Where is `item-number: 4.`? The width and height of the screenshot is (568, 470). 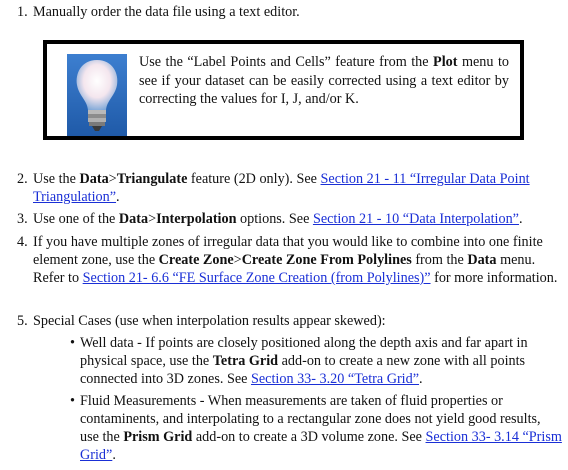 item-number: 4. is located at coordinates (22, 242).